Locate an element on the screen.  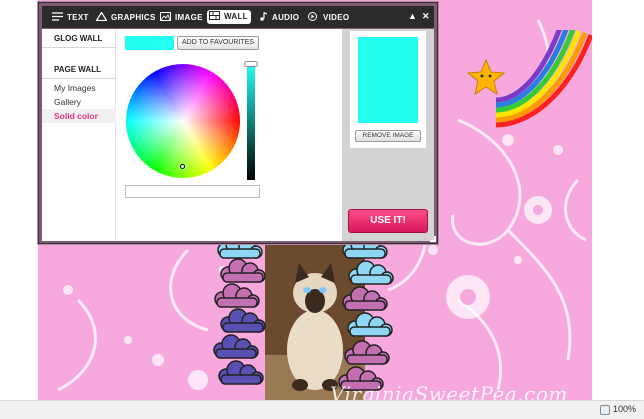
wall-icon is located at coordinates (214, 15).